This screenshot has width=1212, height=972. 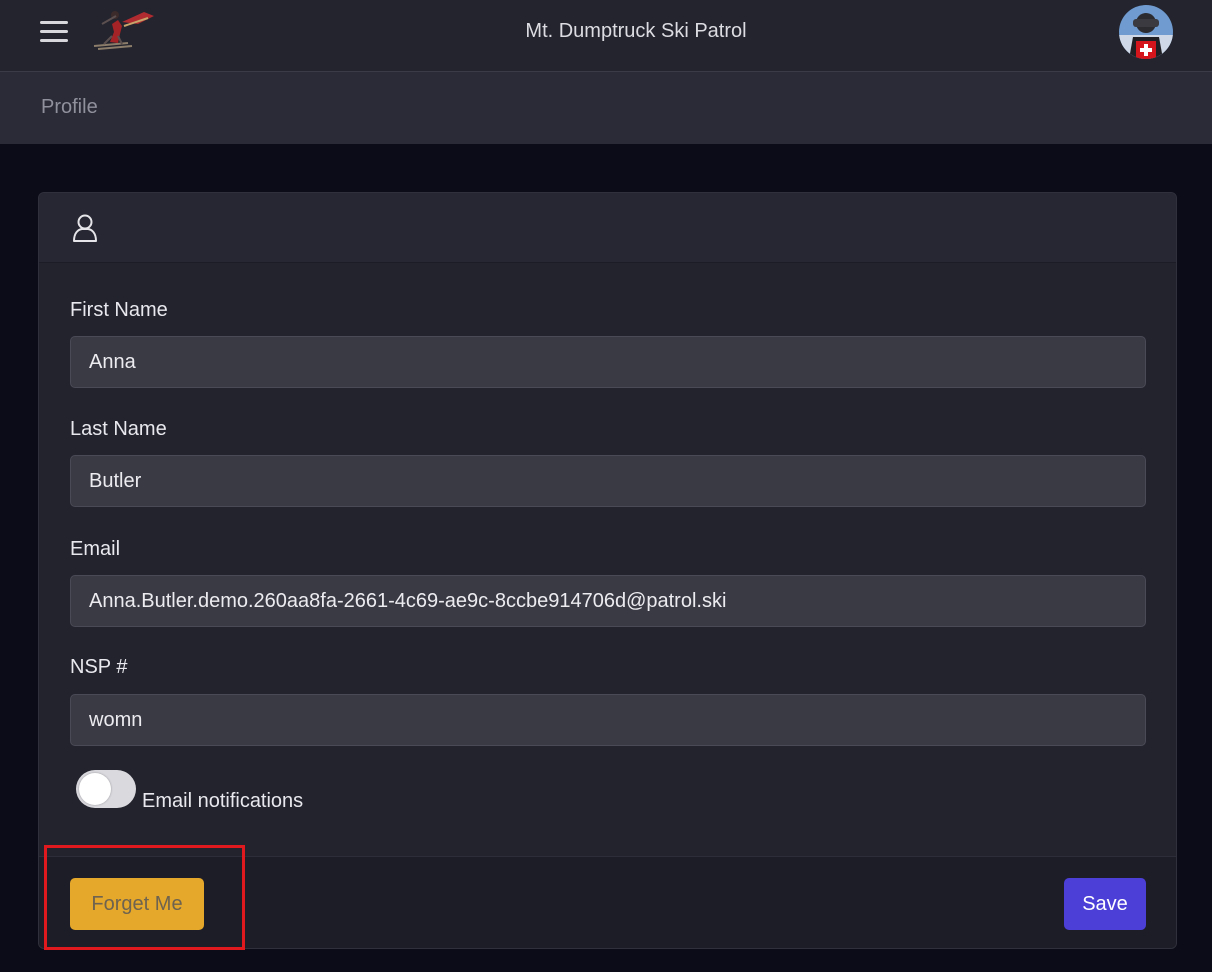 What do you see at coordinates (608, 720) in the screenshot?
I see `nsp-input` at bounding box center [608, 720].